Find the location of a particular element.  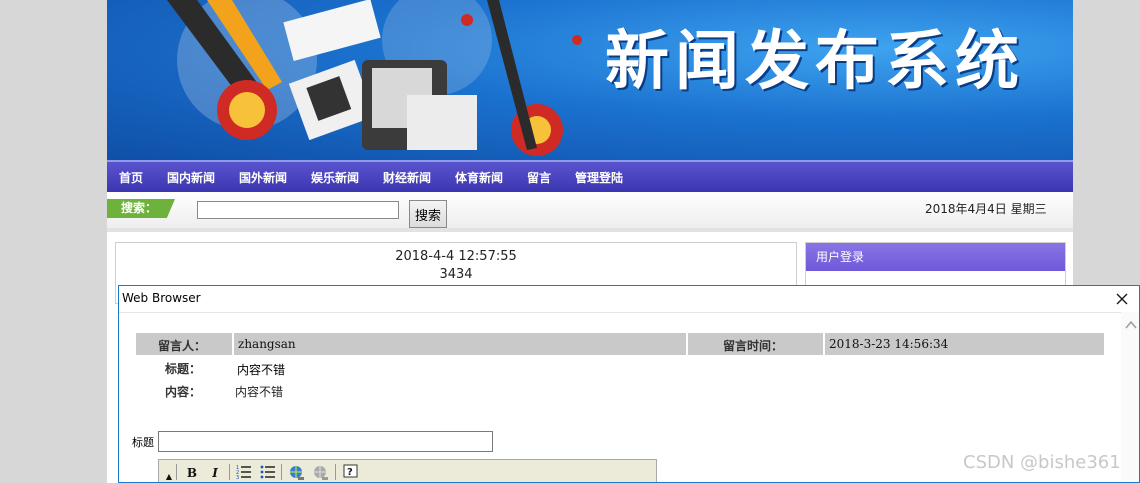

author-value: zhangsan is located at coordinates (267, 344).